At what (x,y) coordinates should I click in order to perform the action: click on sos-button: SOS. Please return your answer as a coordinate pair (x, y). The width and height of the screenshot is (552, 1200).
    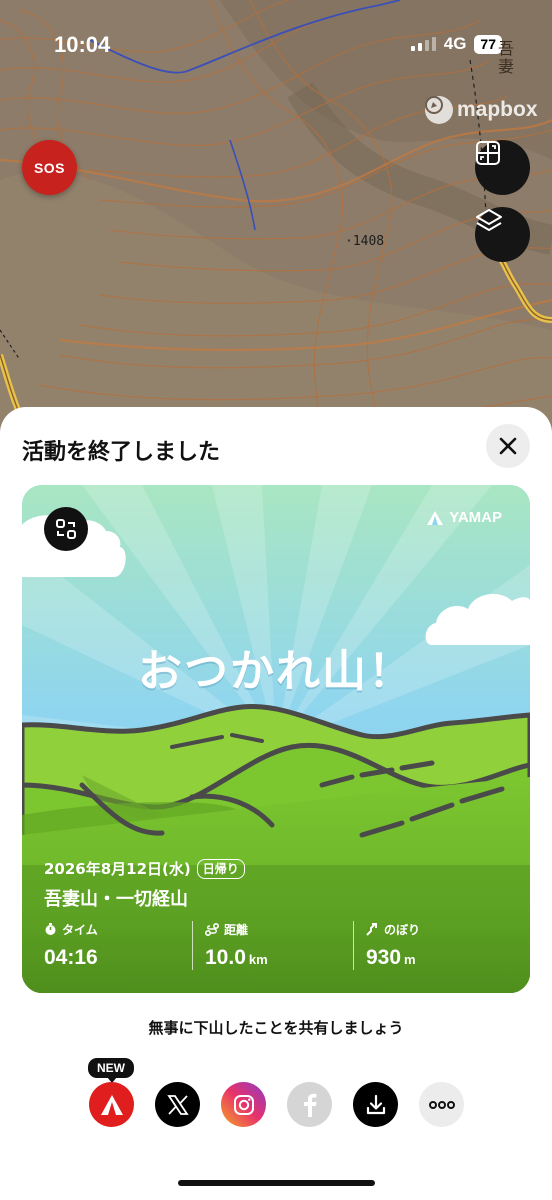
    Looking at the image, I should click on (49, 167).